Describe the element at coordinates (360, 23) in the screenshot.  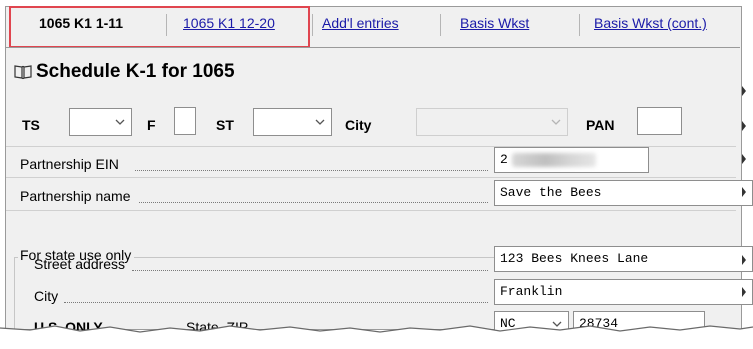
I see `tab-addl-entries: Add'l entries` at that location.